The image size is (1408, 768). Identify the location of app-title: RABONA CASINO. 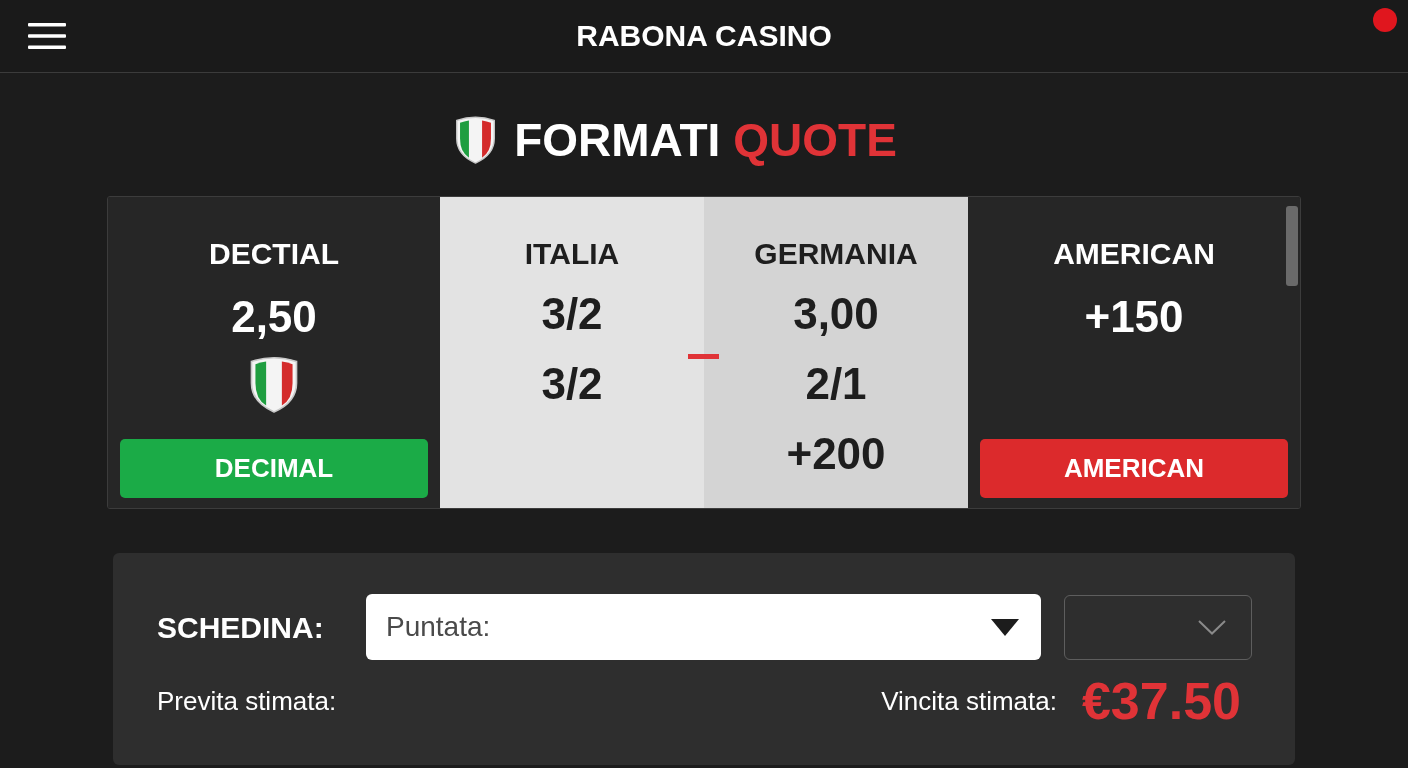
(704, 36).